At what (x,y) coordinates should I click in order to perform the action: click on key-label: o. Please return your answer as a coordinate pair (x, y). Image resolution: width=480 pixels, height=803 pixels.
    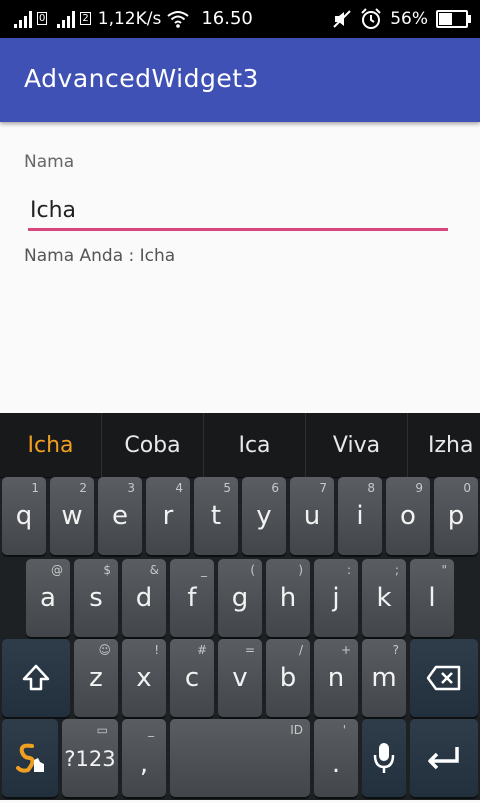
    Looking at the image, I should click on (408, 516).